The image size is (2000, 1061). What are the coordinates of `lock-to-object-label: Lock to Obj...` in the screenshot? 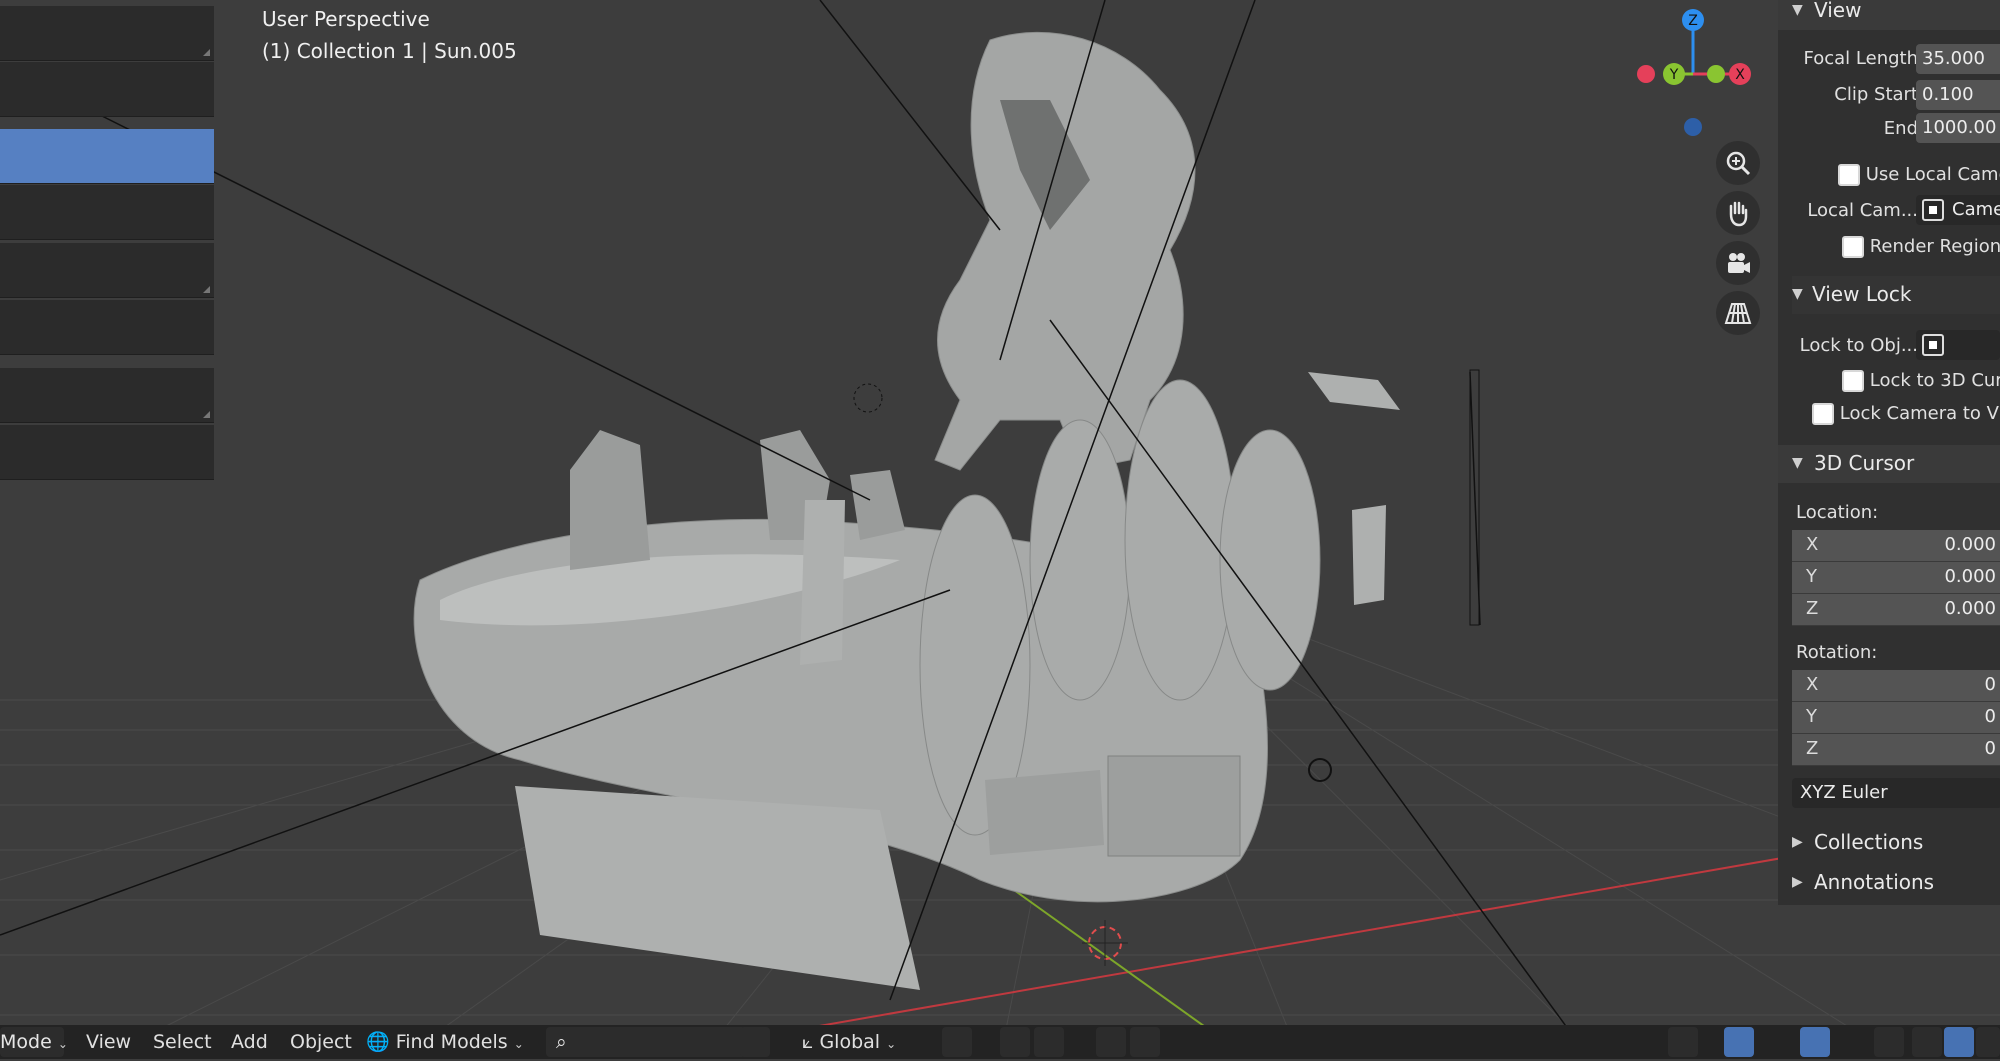 It's located at (1858, 345).